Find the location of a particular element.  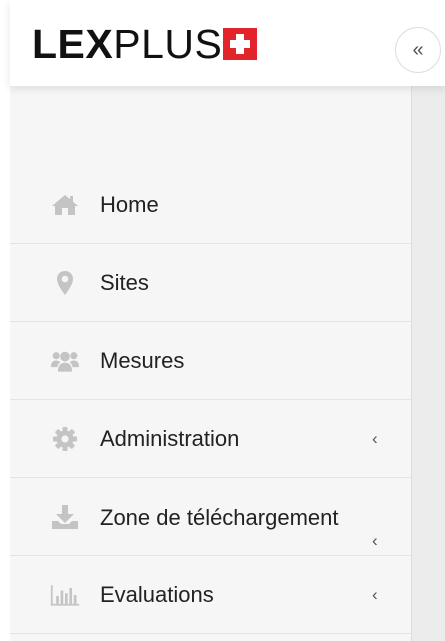

left-edge is located at coordinates (5, 320).